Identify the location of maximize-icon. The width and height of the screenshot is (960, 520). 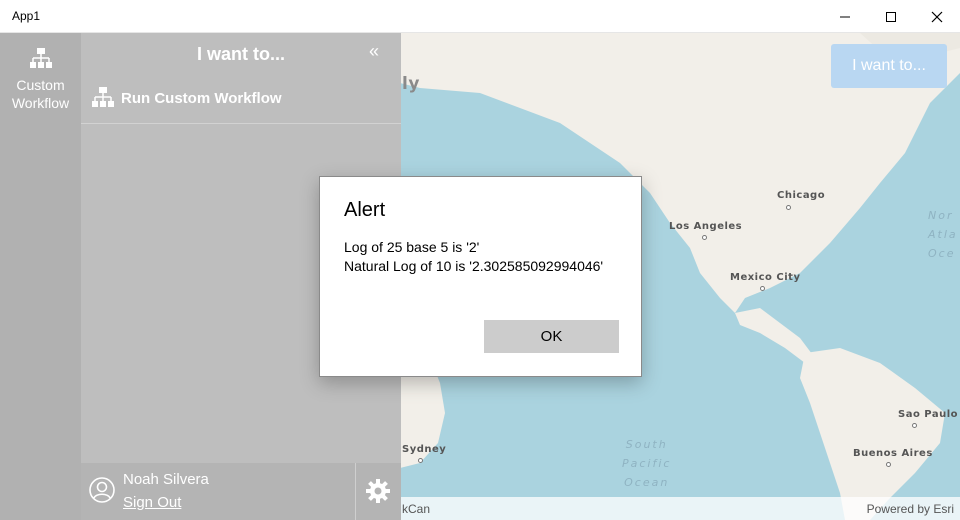
(891, 16).